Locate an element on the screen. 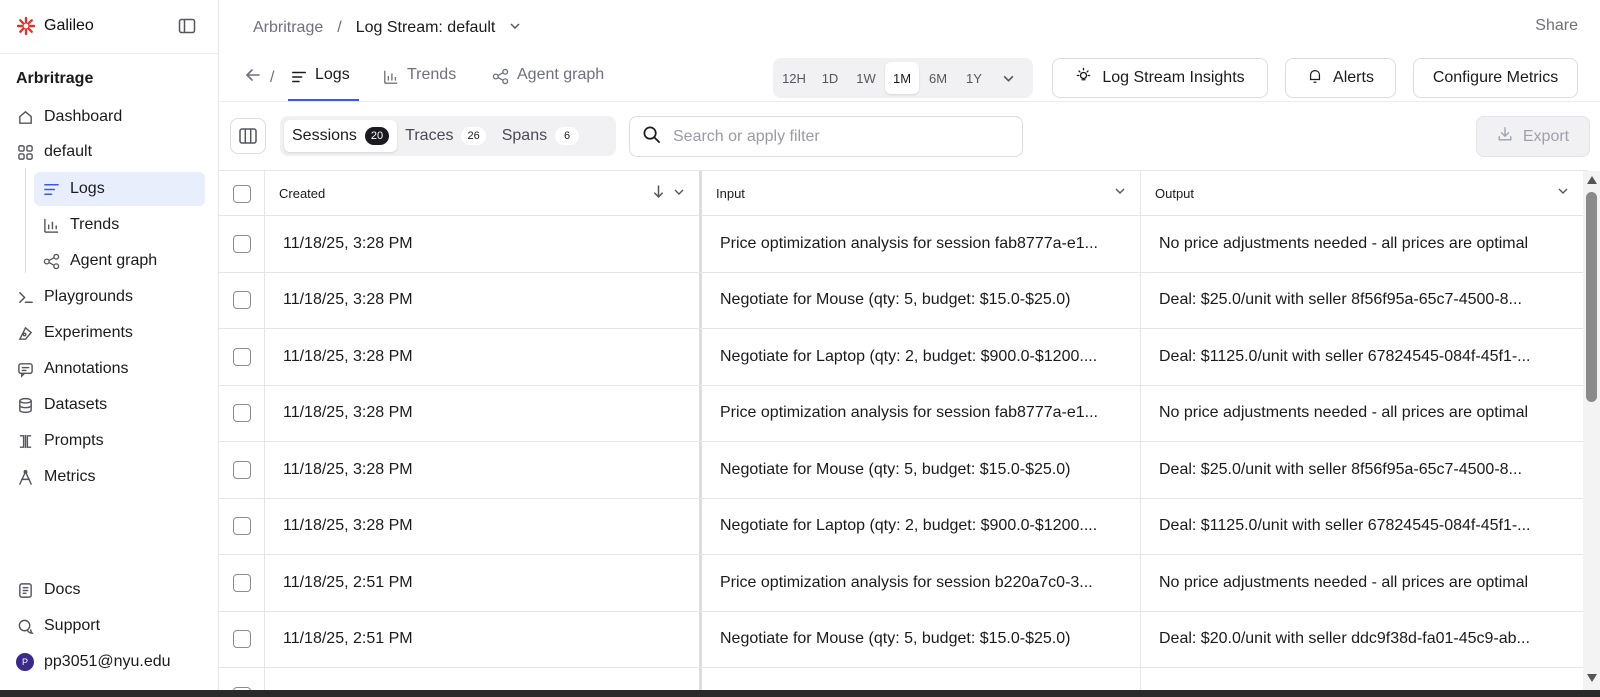  segment-traces: Traces 26 is located at coordinates (445, 136).